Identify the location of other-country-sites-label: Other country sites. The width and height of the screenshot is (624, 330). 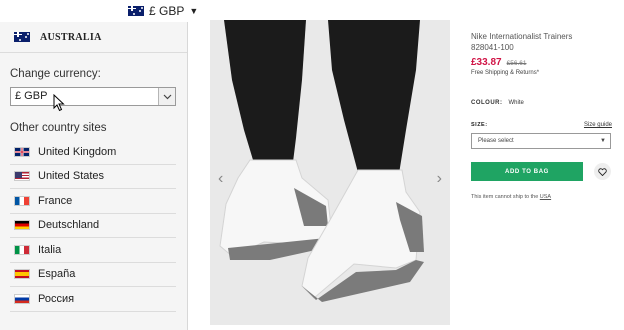
(58, 128).